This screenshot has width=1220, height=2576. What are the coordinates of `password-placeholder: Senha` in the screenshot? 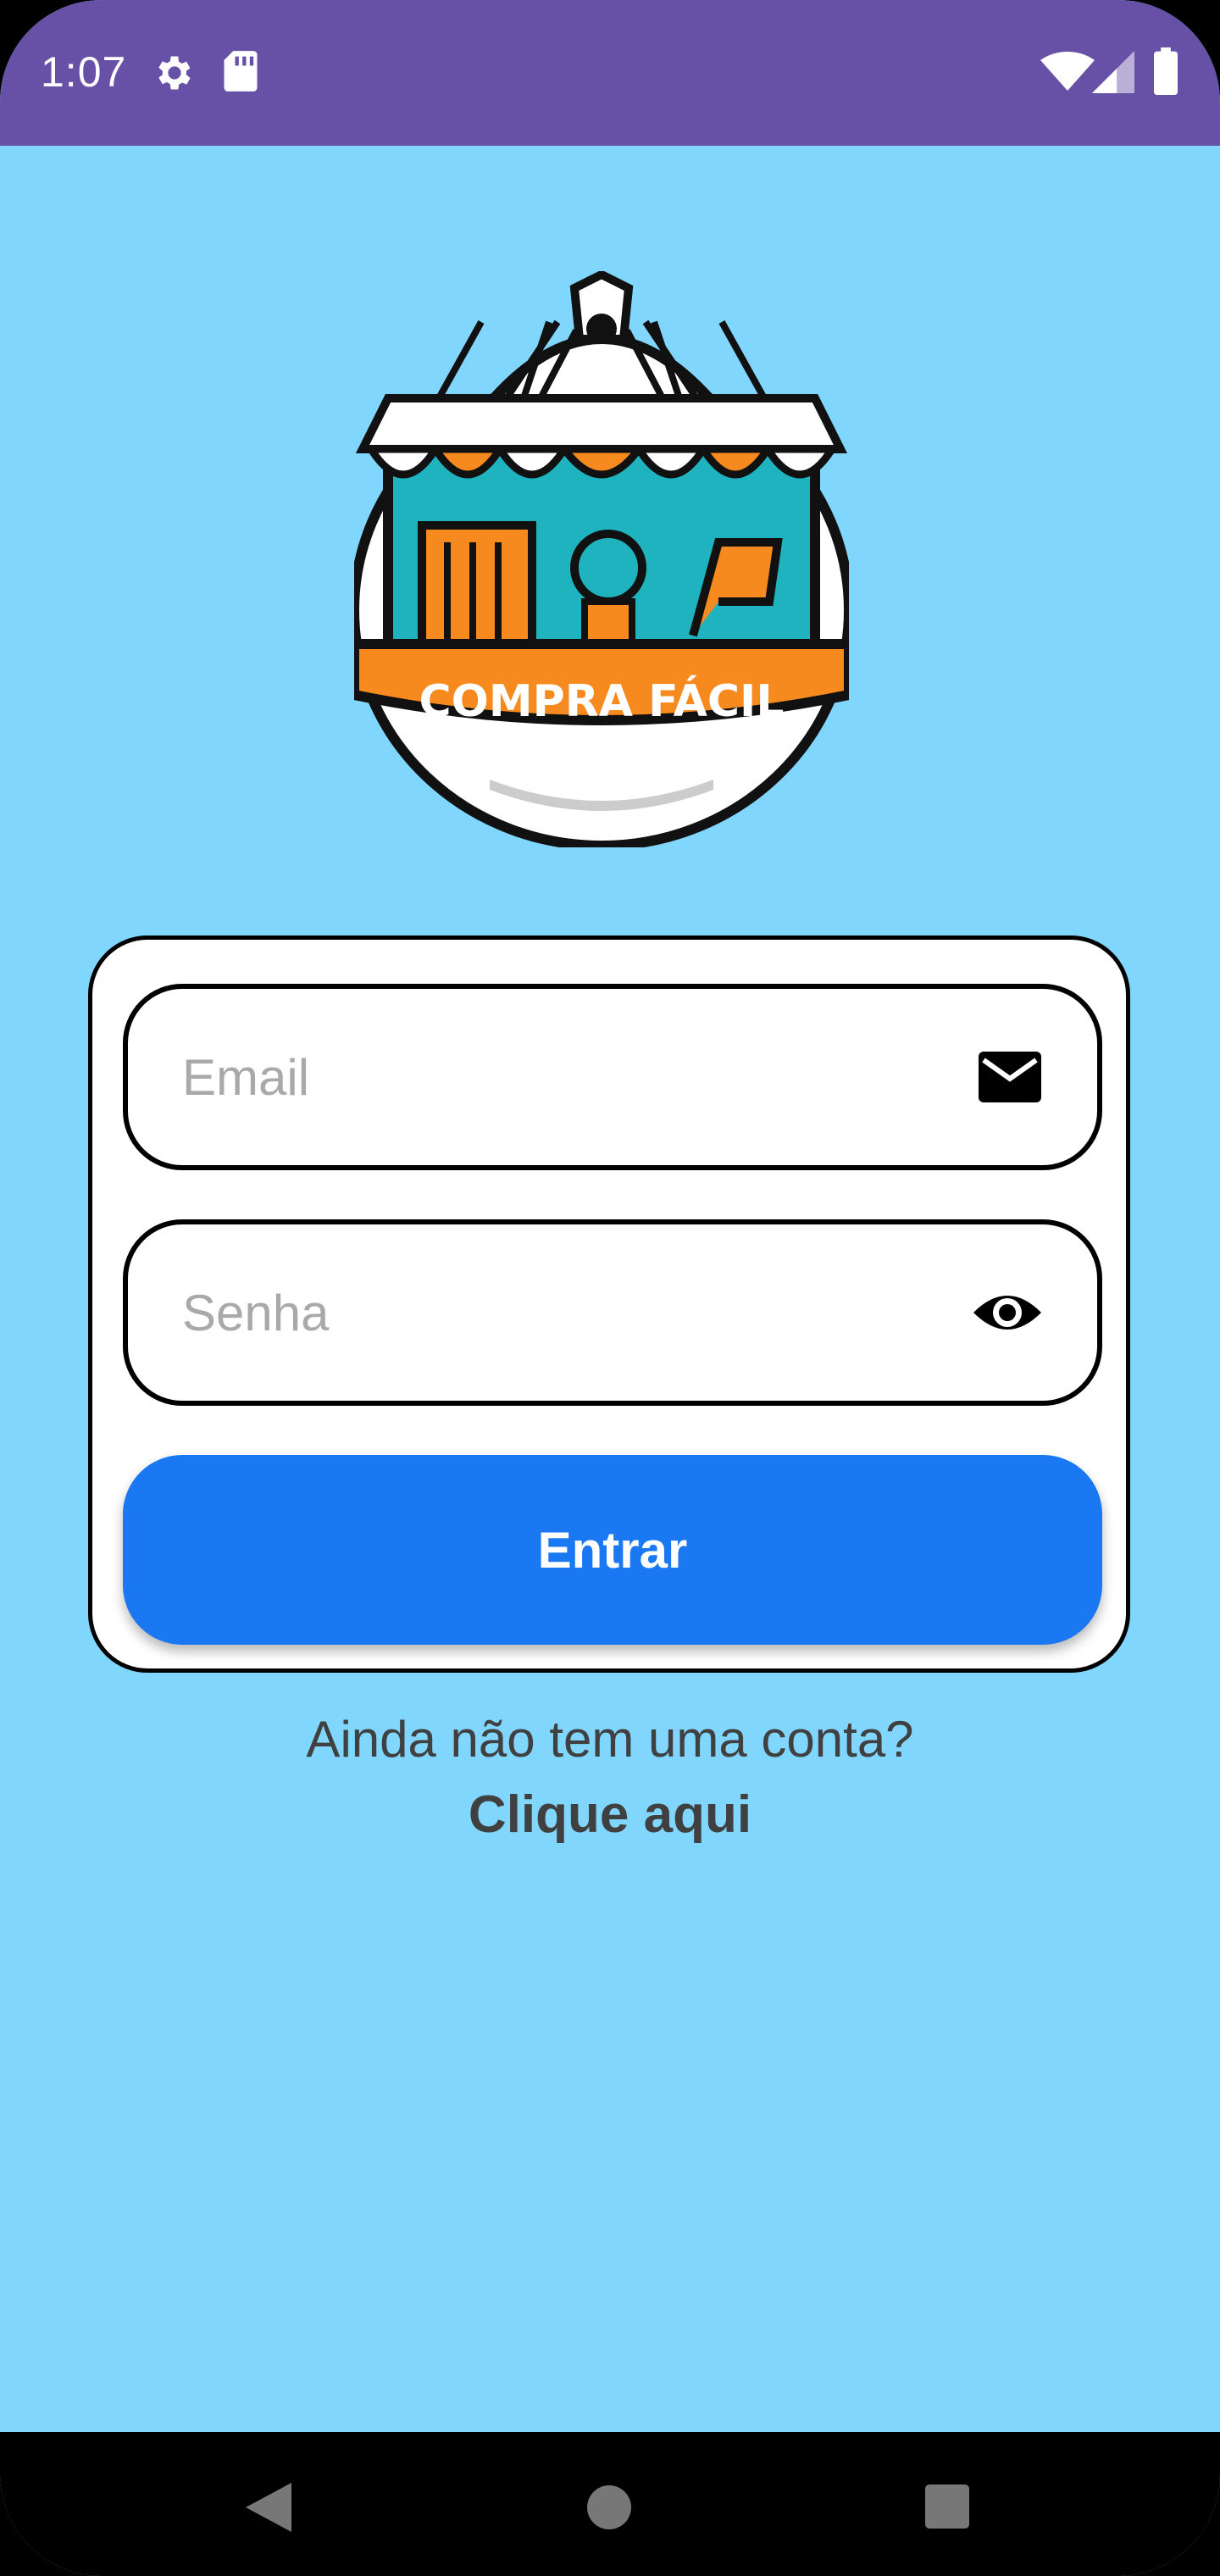 It's located at (256, 1313).